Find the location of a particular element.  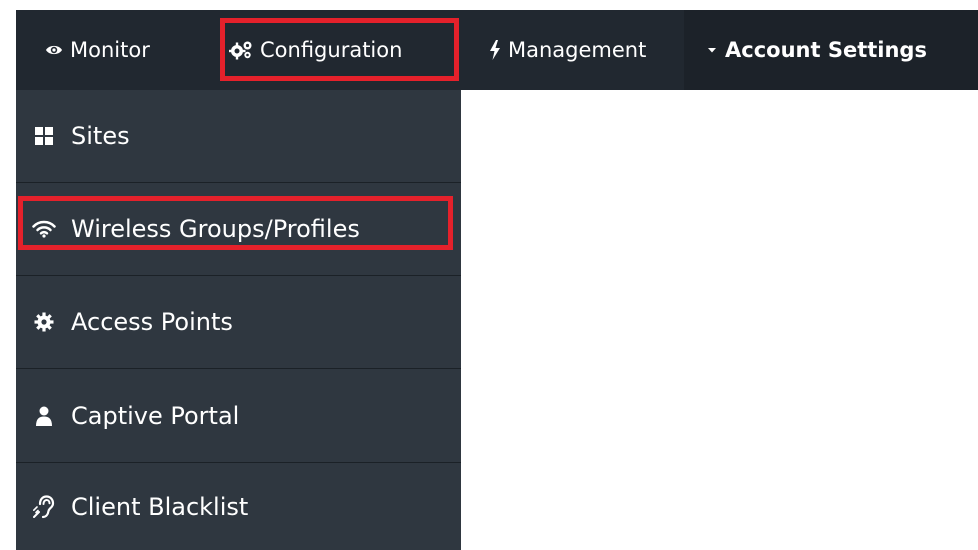

sidebar-item-sites: Sites is located at coordinates (238, 136).